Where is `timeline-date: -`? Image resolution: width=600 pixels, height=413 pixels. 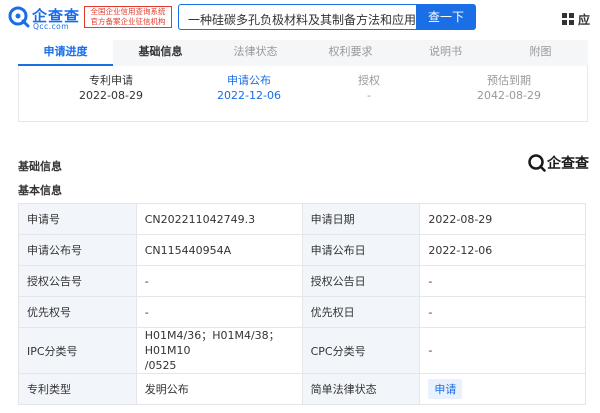
timeline-date: - is located at coordinates (369, 95).